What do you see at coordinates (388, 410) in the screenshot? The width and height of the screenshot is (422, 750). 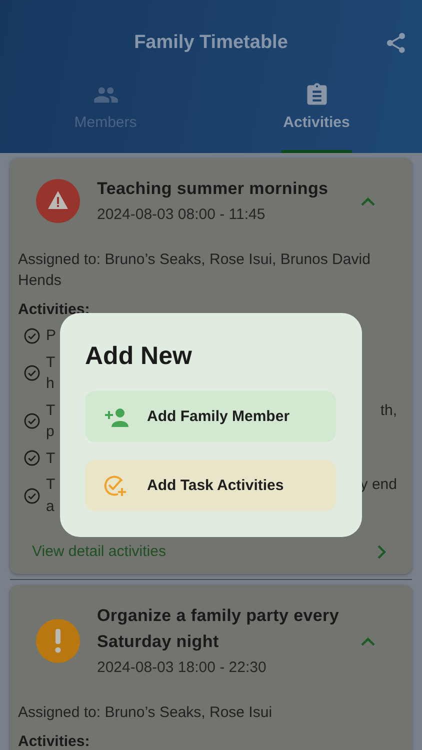 I see `activity-text: th,` at bounding box center [388, 410].